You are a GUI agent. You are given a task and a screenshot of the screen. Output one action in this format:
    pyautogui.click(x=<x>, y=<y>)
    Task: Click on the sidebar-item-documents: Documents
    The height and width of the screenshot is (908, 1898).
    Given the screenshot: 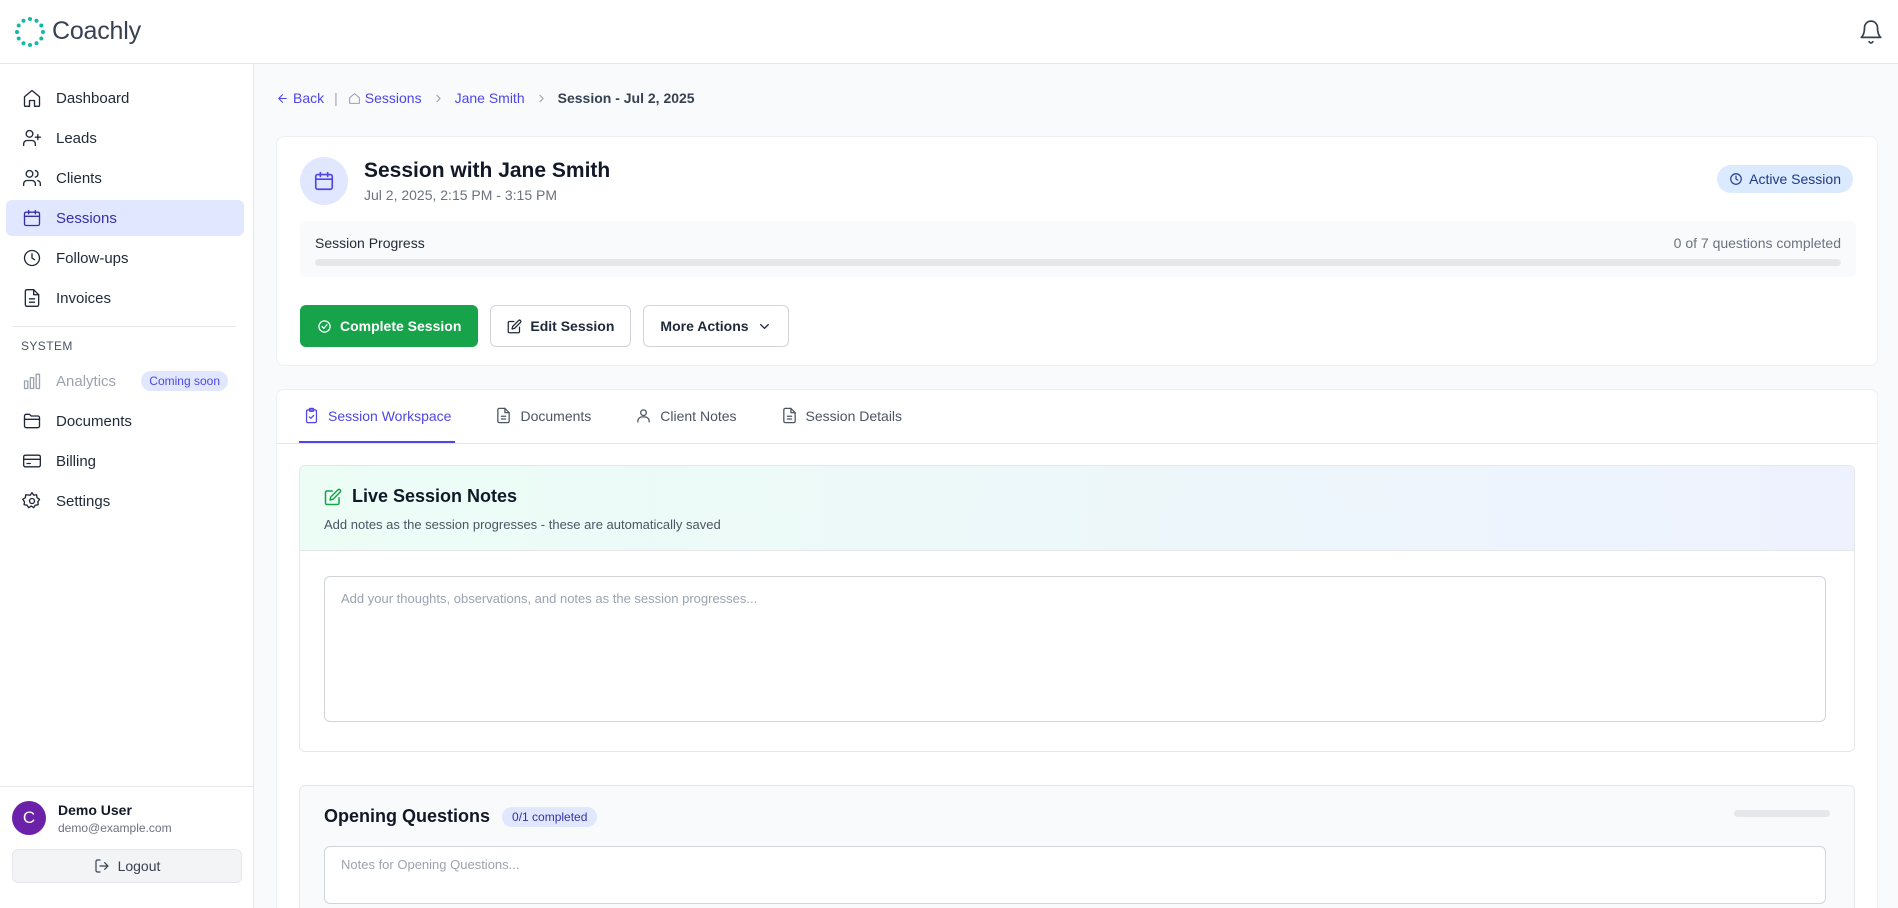 What is the action you would take?
    pyautogui.click(x=125, y=421)
    